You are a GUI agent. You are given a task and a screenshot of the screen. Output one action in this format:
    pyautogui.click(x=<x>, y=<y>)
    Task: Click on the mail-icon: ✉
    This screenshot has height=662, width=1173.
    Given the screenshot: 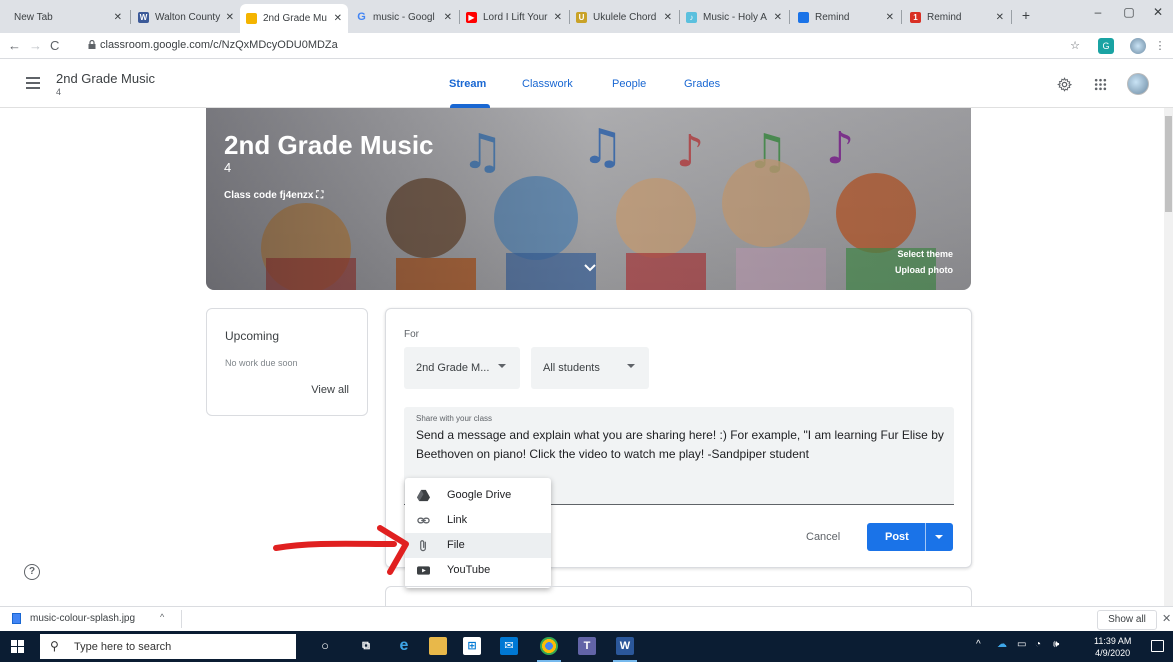 What is the action you would take?
    pyautogui.click(x=509, y=646)
    